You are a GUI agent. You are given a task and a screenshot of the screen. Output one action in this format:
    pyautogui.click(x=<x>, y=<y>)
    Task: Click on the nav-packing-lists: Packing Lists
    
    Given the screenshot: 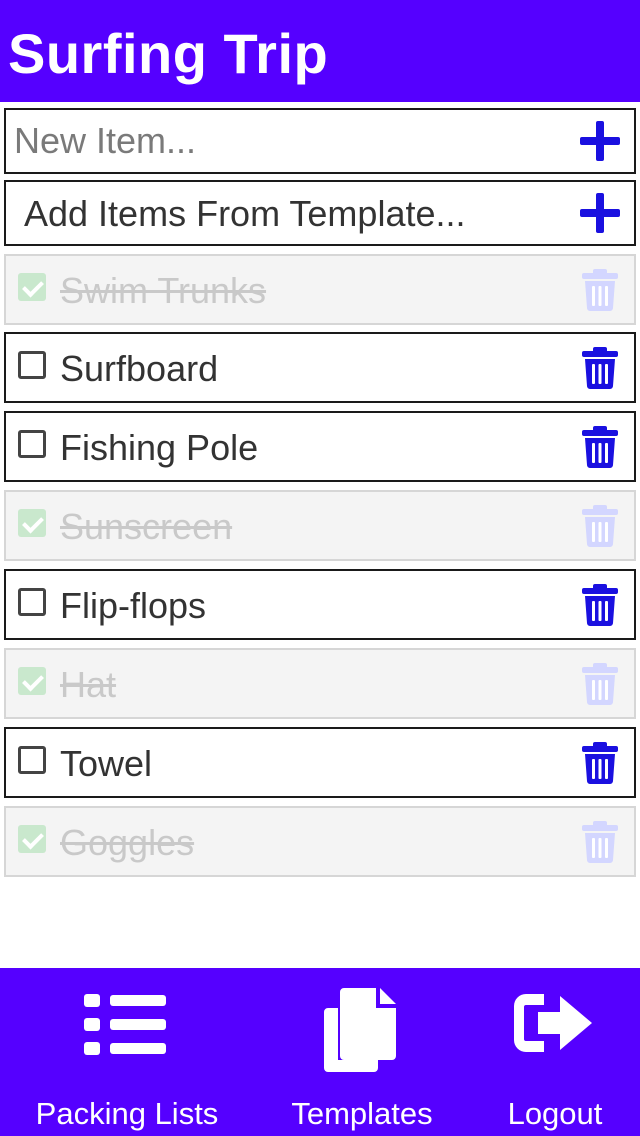 What is the action you would take?
    pyautogui.click(x=127, y=1052)
    